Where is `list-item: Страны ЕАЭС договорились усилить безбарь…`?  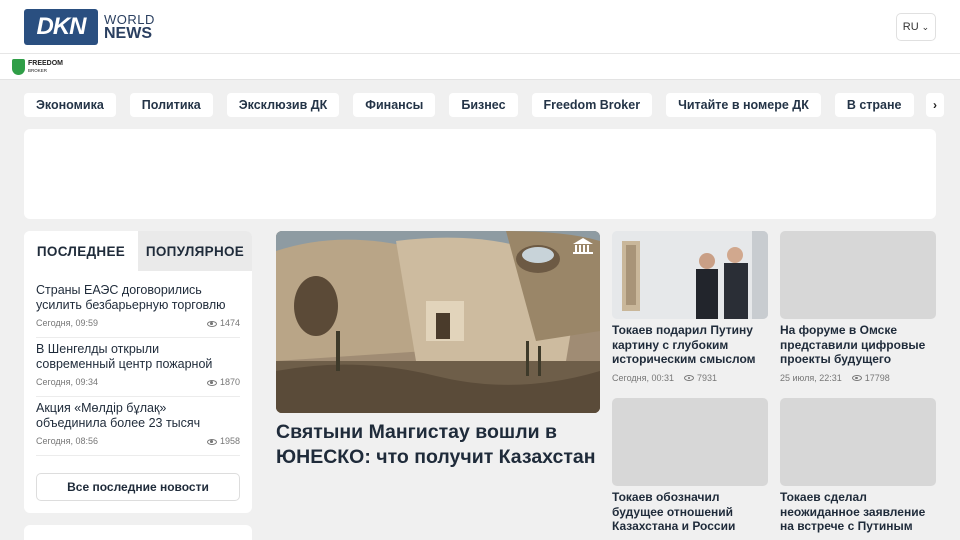 list-item: Страны ЕАЭС договорились усилить безбарь… is located at coordinates (138, 308).